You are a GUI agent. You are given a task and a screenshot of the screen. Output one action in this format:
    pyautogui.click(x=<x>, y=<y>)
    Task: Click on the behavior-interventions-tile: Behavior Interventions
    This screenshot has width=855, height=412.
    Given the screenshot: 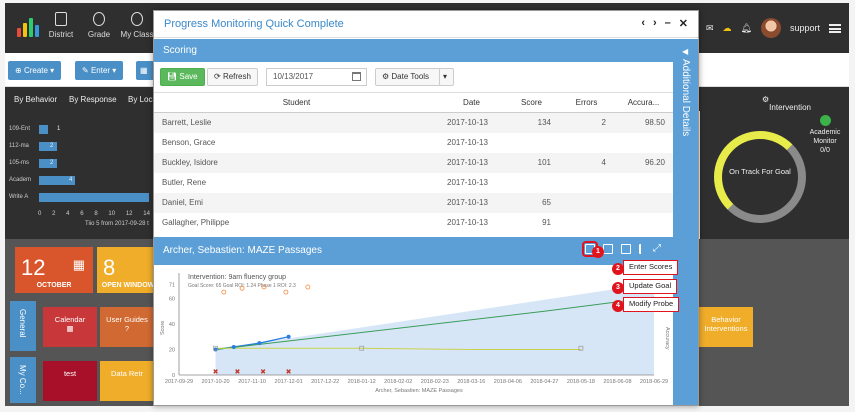 What is the action you would take?
    pyautogui.click(x=726, y=327)
    